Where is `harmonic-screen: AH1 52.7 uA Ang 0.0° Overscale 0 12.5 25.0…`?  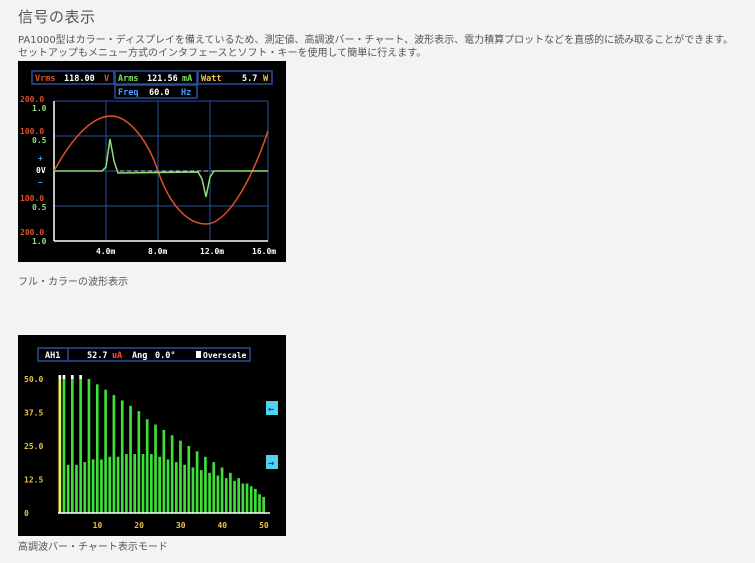
harmonic-screen: AH1 52.7 uA Ang 0.0° Overscale 0 12.5 25.0… is located at coordinates (152, 435).